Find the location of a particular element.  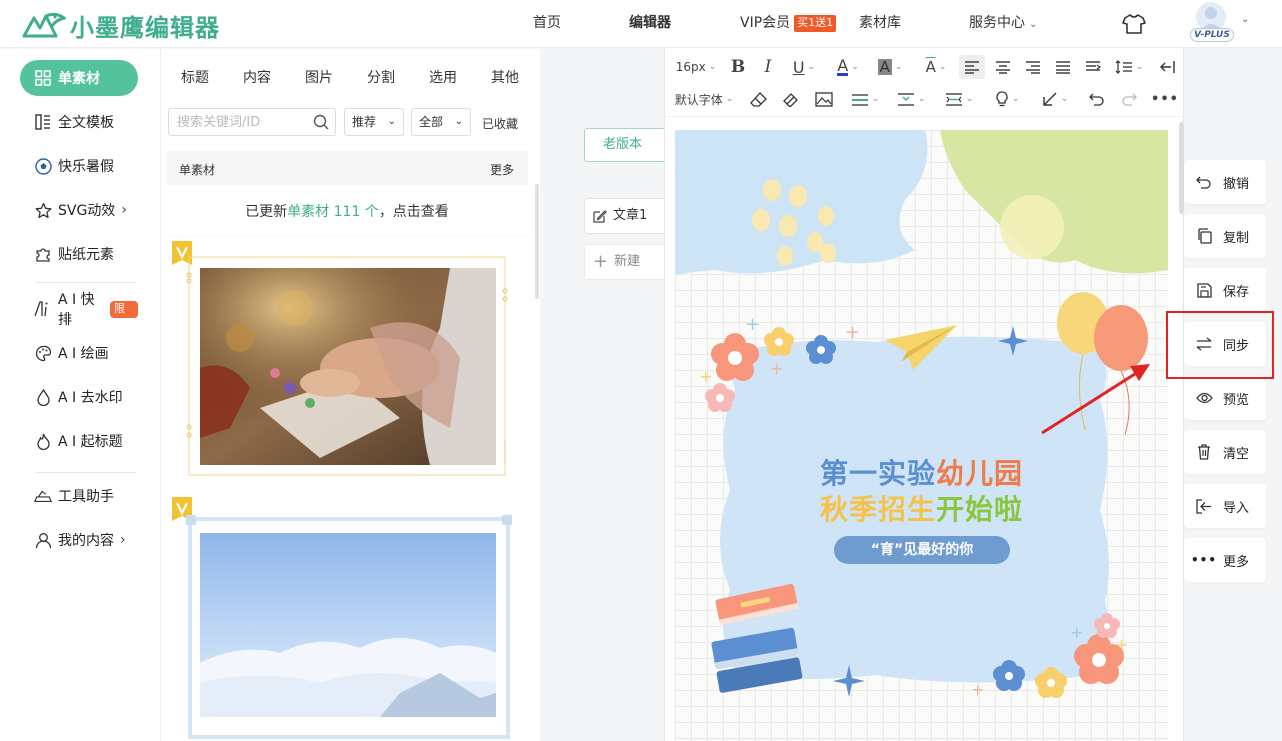

line-height-icon: ⌄ is located at coordinates (1129, 67).